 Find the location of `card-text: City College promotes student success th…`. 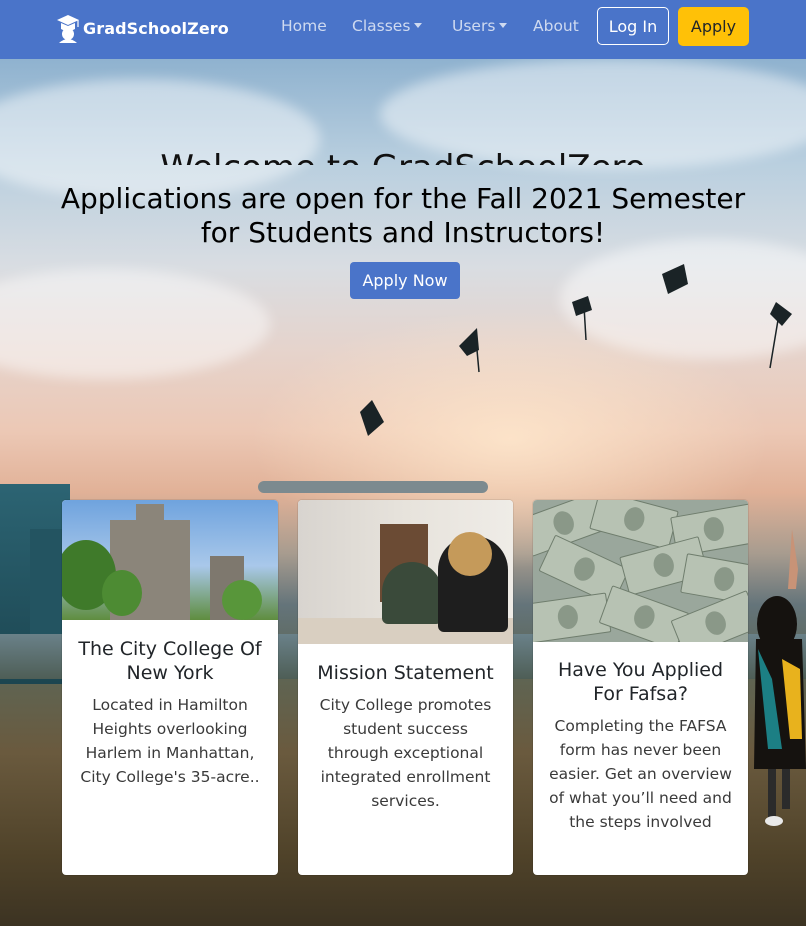

card-text: City College promotes student success th… is located at coordinates (405, 753).